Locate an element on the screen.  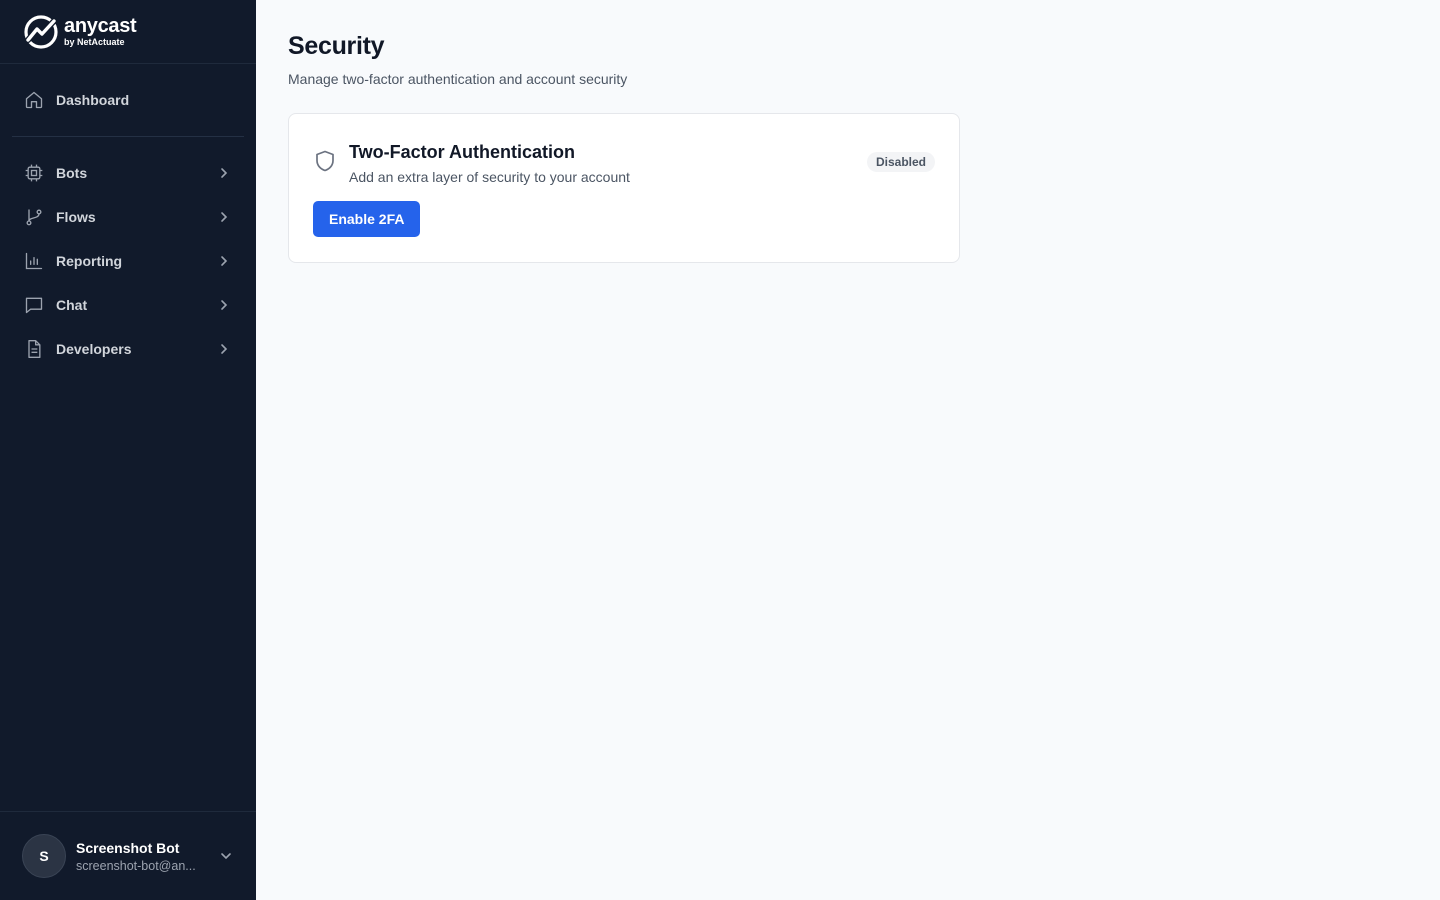
shield-icon is located at coordinates (325, 161).